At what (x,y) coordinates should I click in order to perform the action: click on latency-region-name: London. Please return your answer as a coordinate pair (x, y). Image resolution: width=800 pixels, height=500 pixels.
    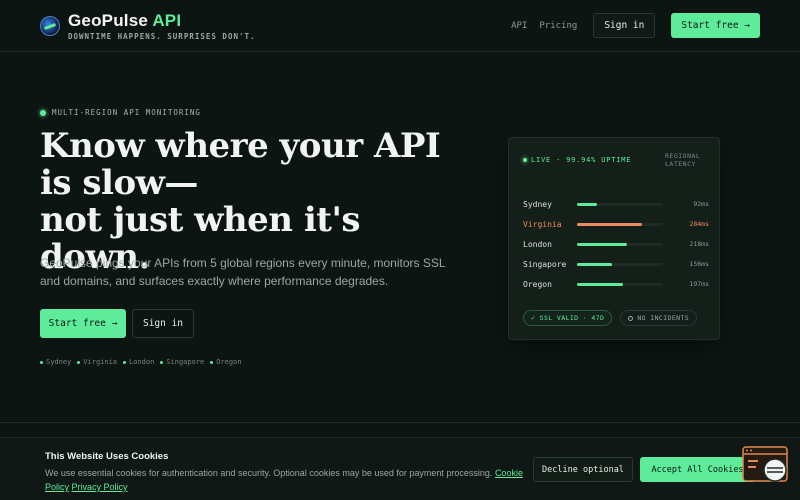
    Looking at the image, I should click on (537, 244).